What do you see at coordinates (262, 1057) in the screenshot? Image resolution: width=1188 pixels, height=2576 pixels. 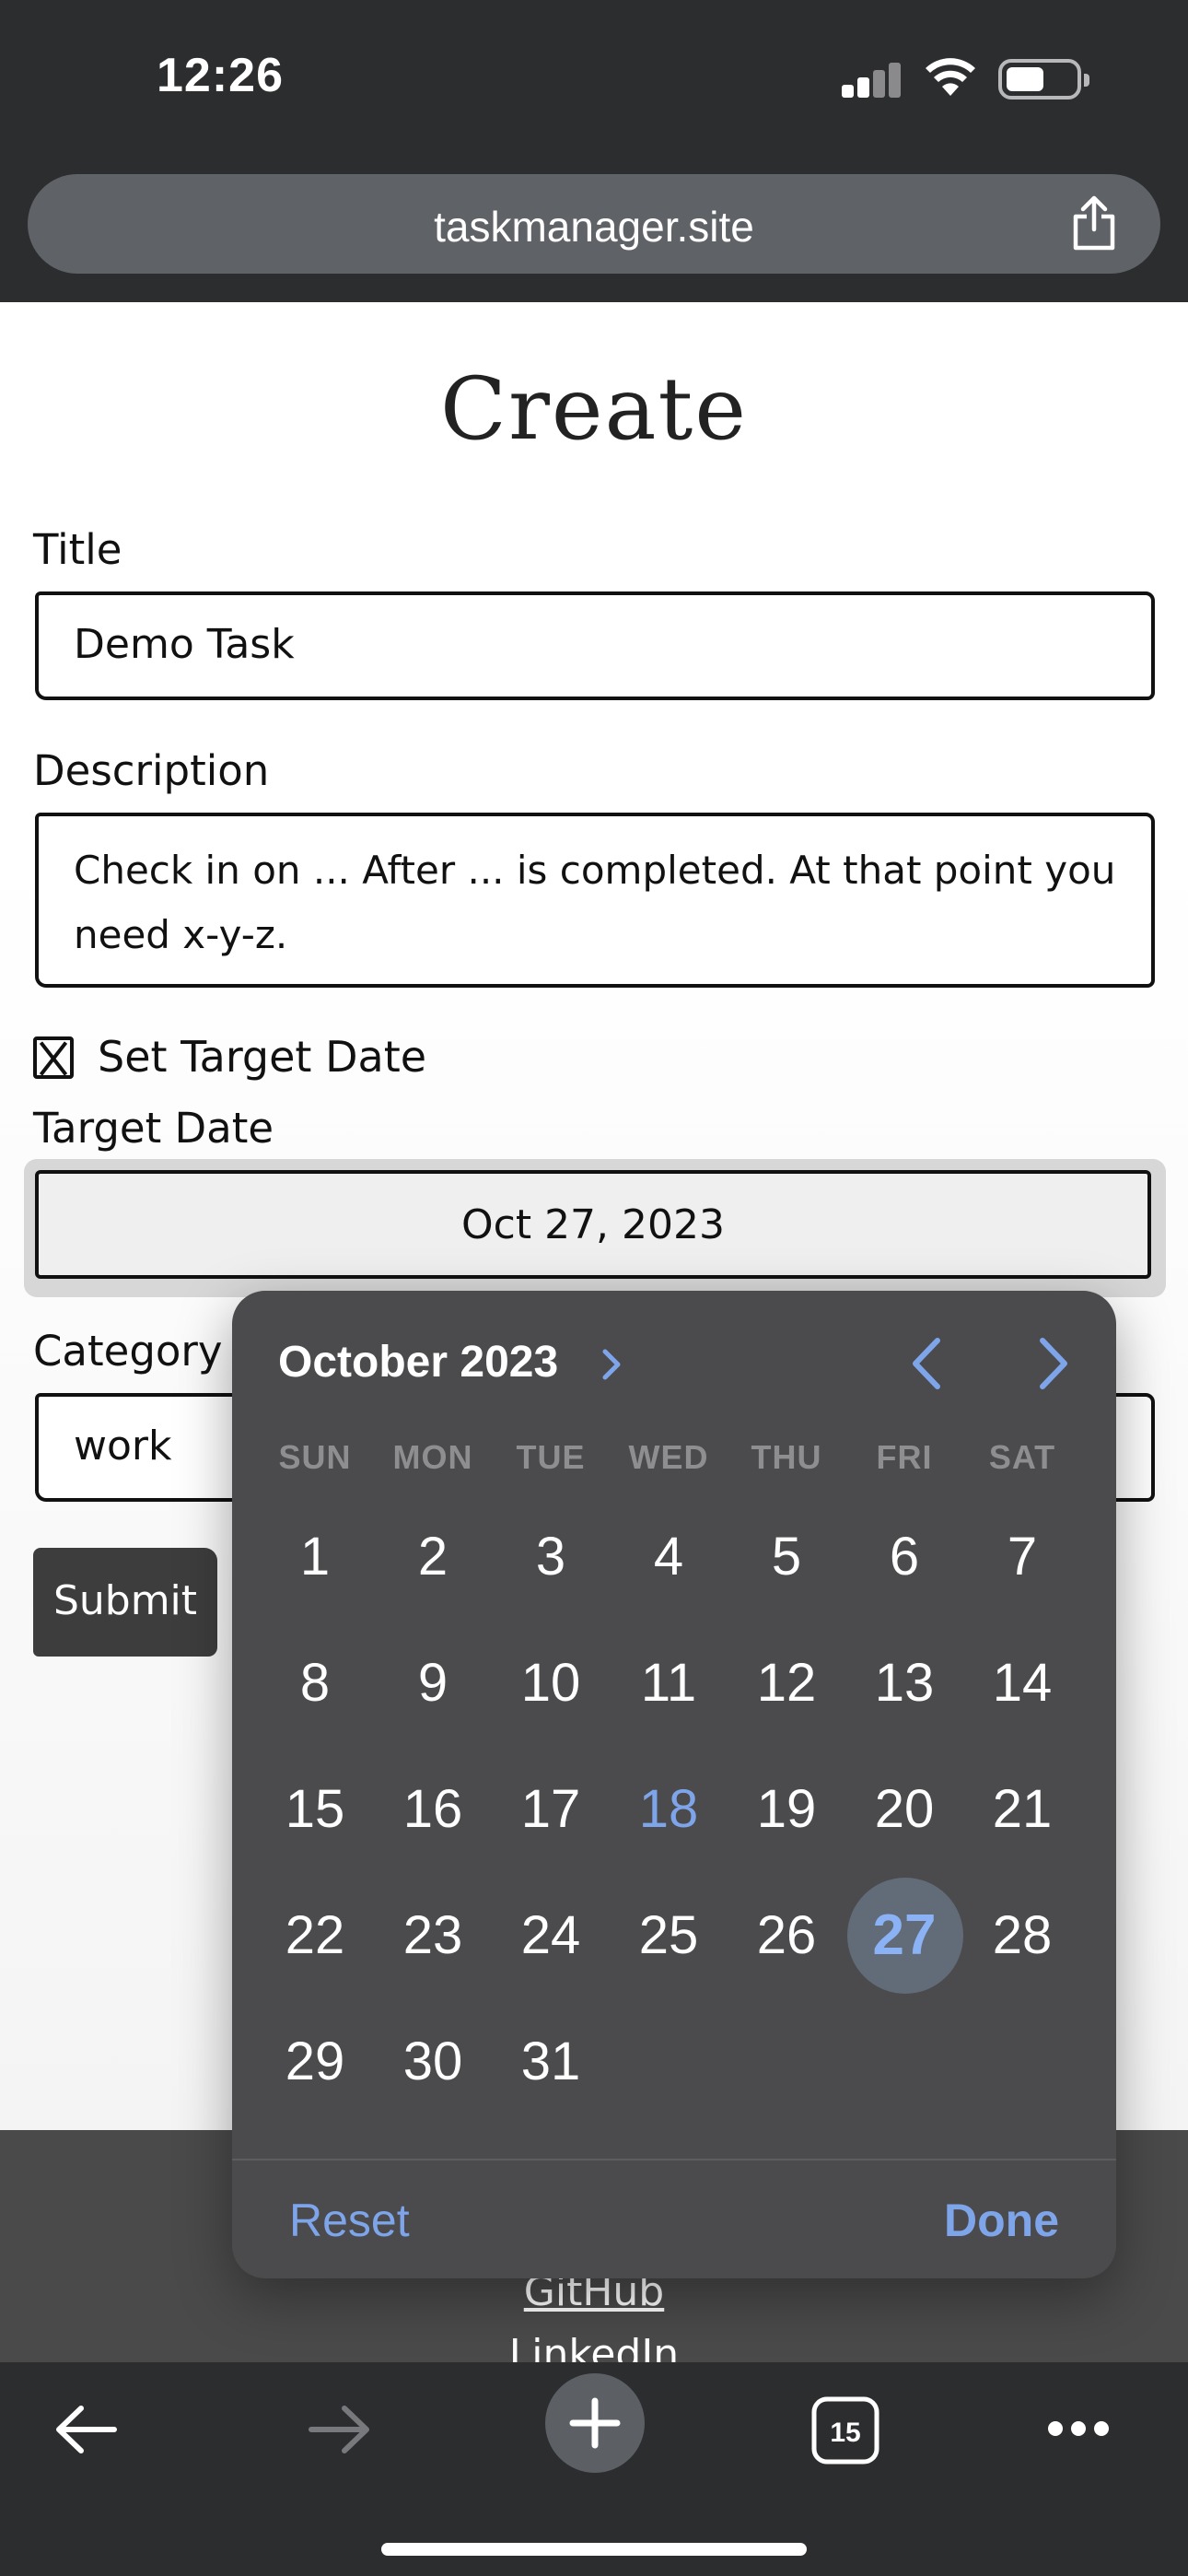 I see `set-target-date-label: Set Target Date` at bounding box center [262, 1057].